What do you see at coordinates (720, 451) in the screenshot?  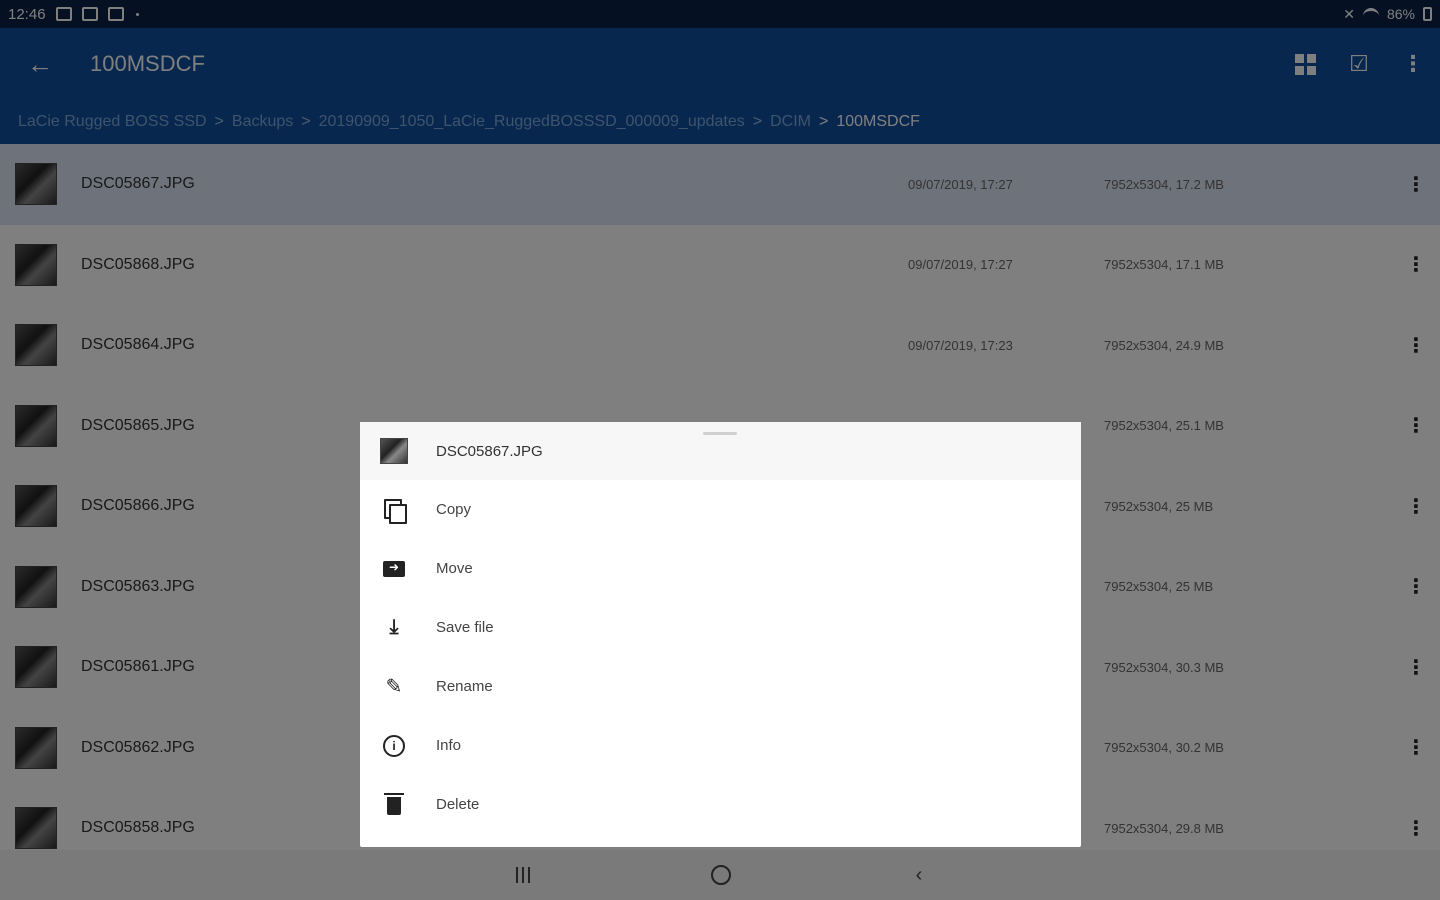 I see `sheet-header: DSC05867.JPG` at bounding box center [720, 451].